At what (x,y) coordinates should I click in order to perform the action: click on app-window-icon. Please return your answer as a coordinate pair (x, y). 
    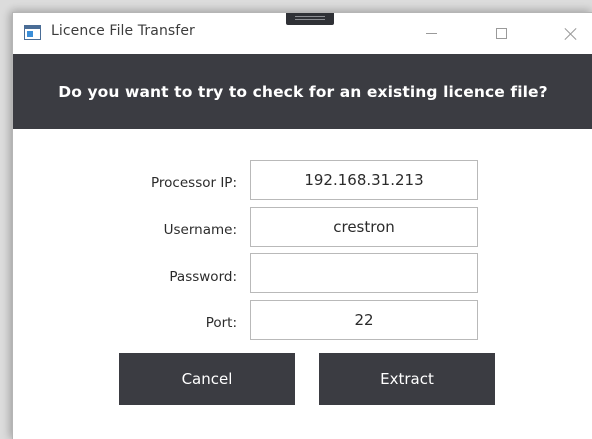
    Looking at the image, I should click on (32, 32).